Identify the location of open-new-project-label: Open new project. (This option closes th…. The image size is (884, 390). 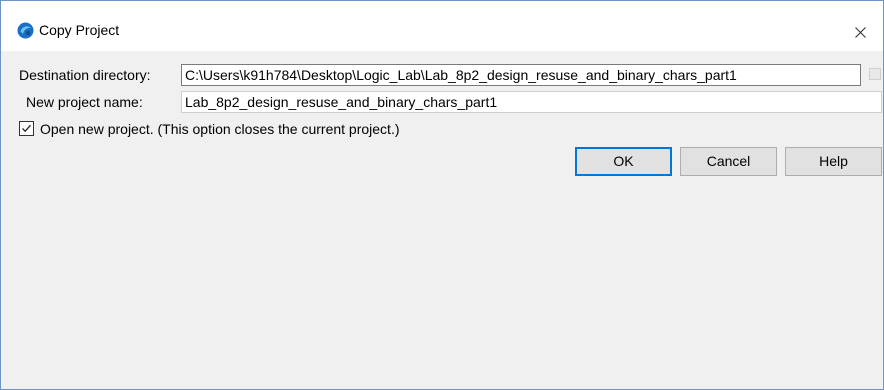
(220, 129).